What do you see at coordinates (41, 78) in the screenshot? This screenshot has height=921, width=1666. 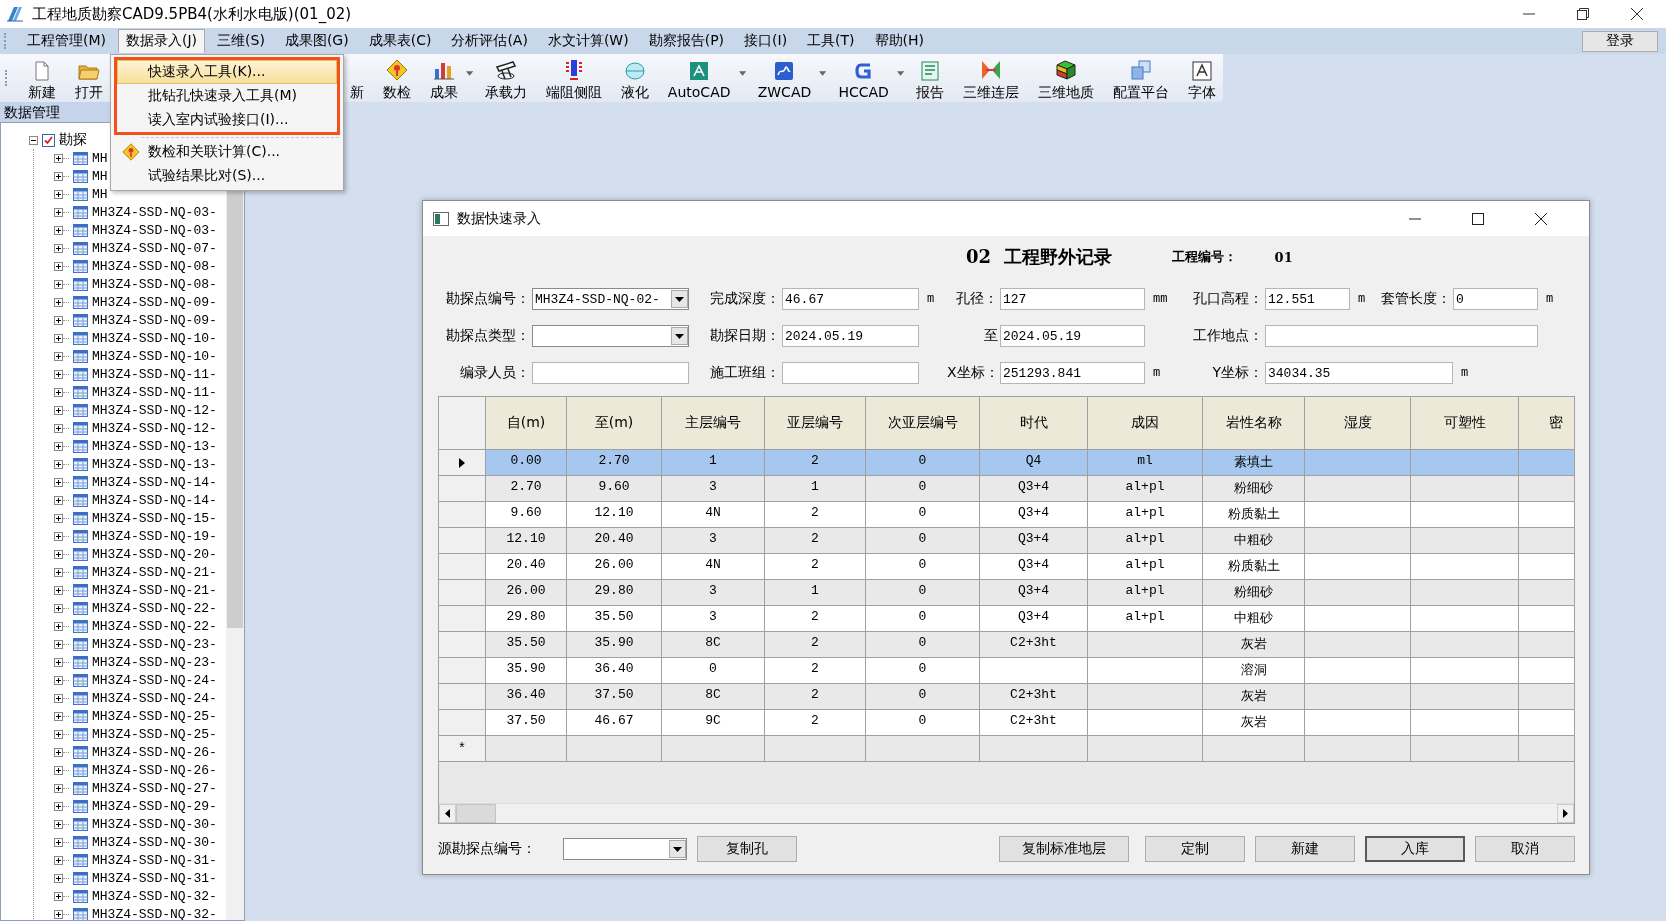 I see `toolbar-button: 新建` at bounding box center [41, 78].